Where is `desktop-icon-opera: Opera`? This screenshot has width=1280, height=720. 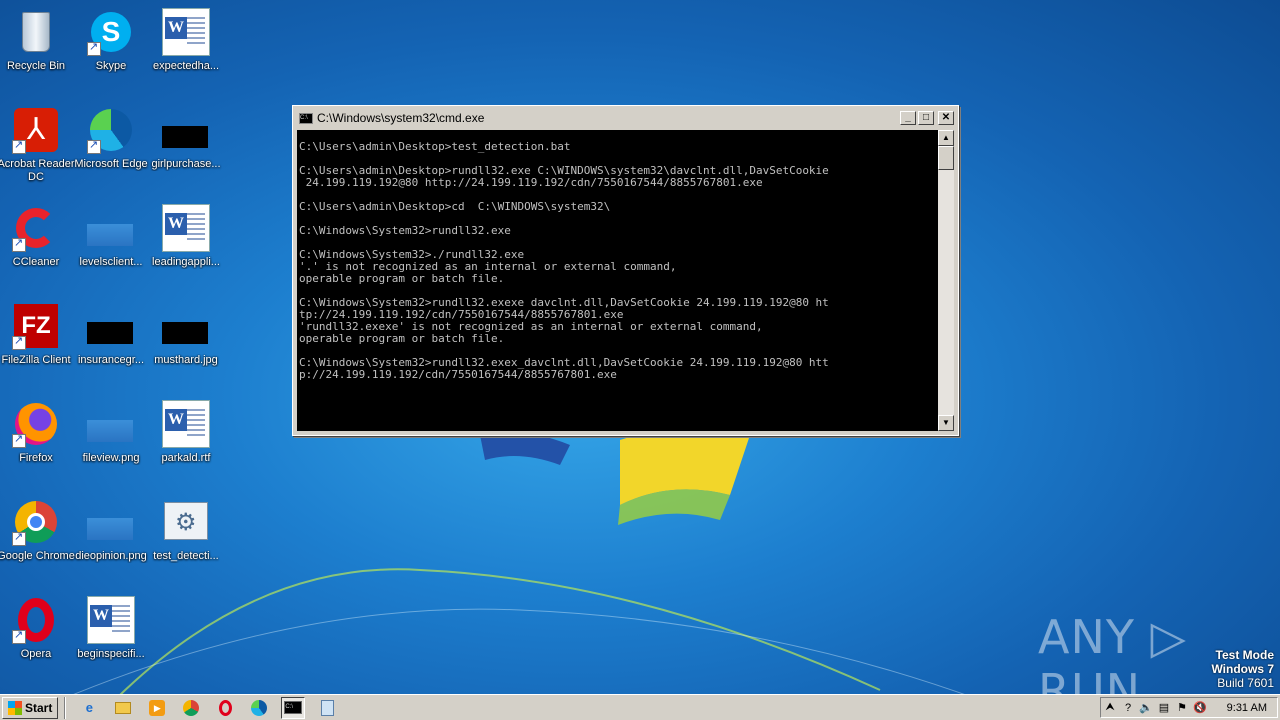
desktop-icon-opera: Opera is located at coordinates (37, 633).